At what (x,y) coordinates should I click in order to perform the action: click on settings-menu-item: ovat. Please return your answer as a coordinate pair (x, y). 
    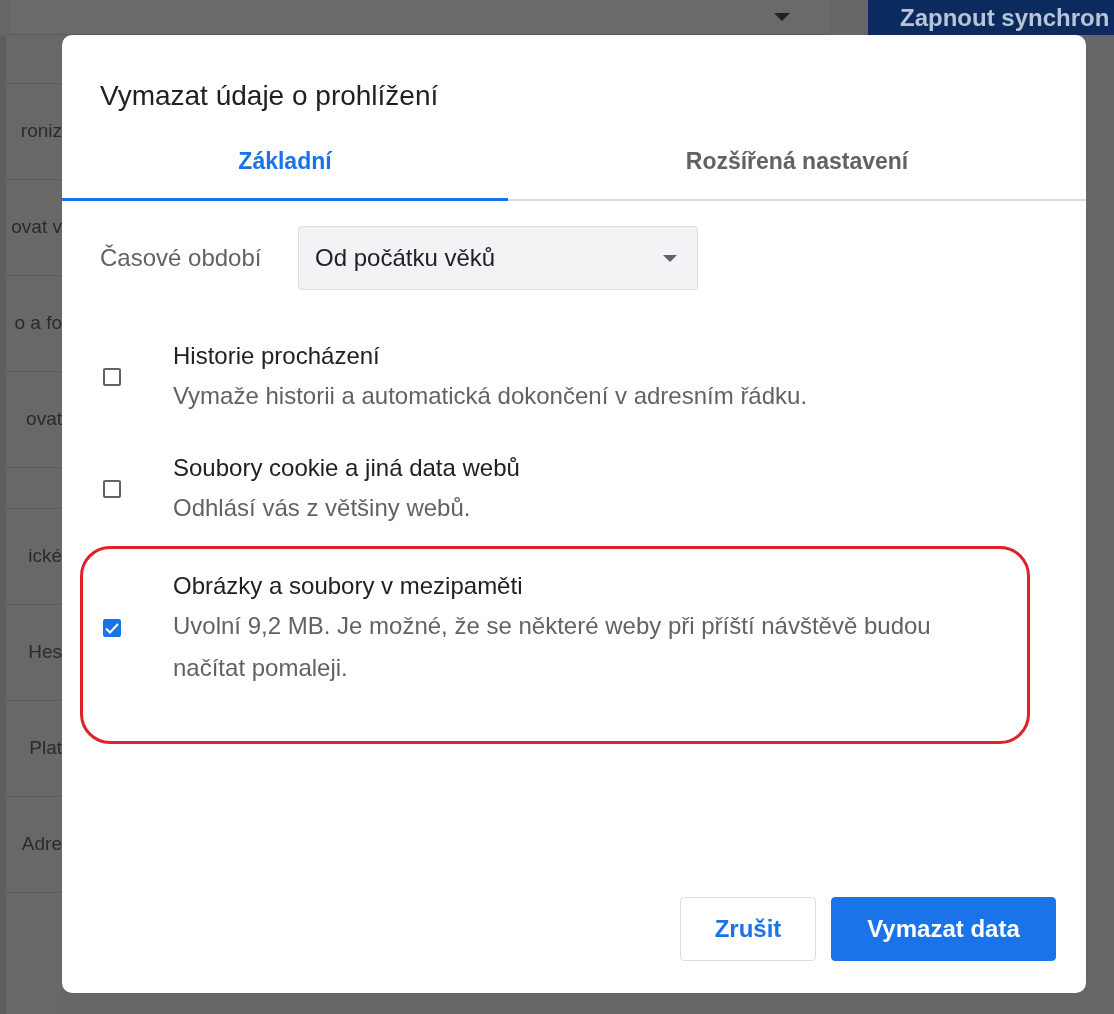
    Looking at the image, I should click on (44, 419).